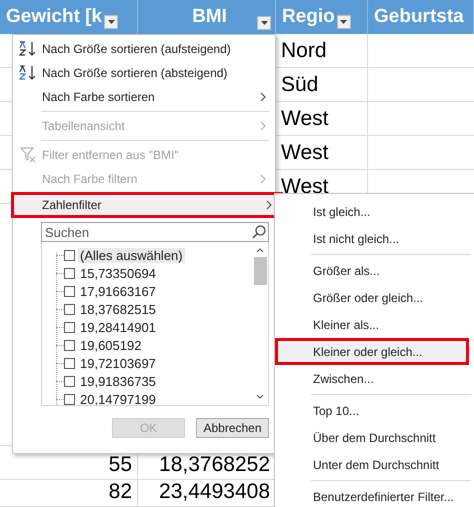 The height and width of the screenshot is (507, 474). What do you see at coordinates (144, 49) in the screenshot?
I see `menu-item: Nach Größe sortieren (aufsteigend)` at bounding box center [144, 49].